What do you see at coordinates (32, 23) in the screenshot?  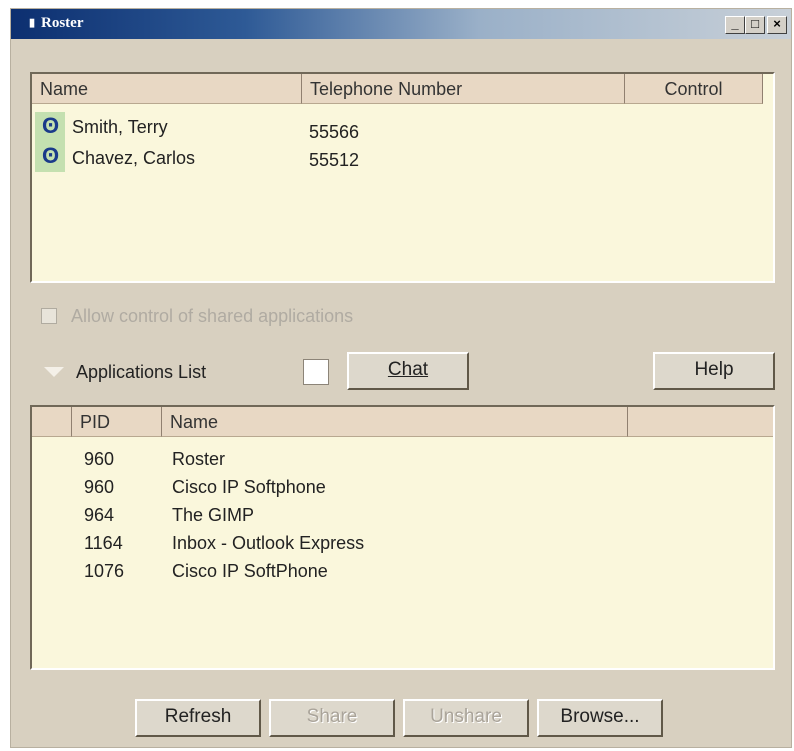 I see `app-icon: ▮` at bounding box center [32, 23].